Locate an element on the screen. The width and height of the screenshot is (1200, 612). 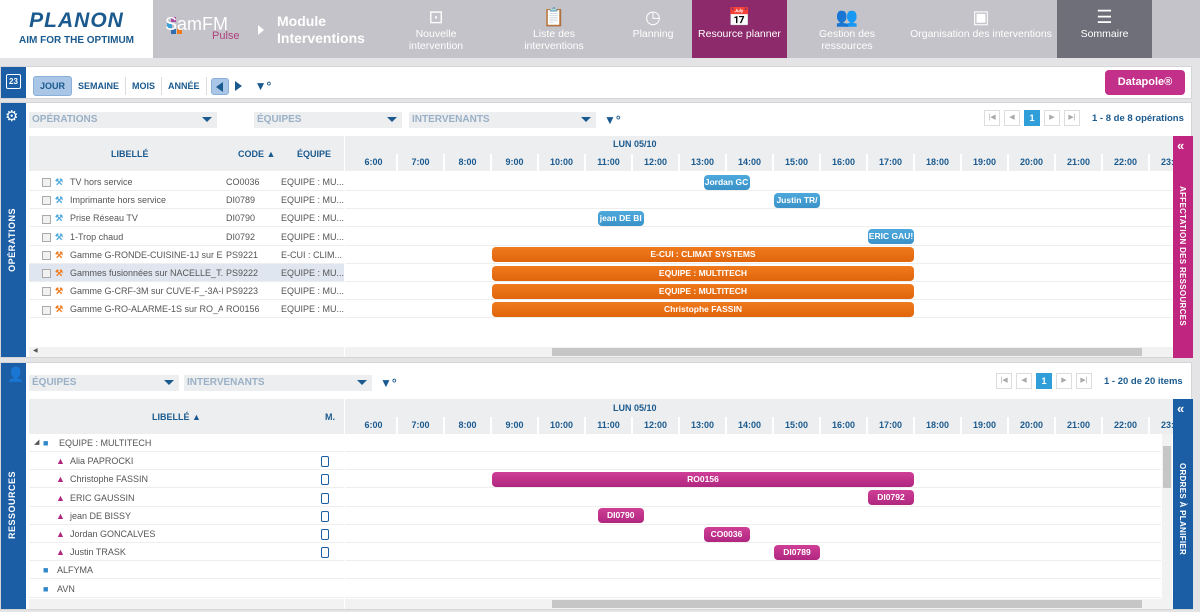
left-horizontal-scrollbar: ◀ is located at coordinates (186, 352).